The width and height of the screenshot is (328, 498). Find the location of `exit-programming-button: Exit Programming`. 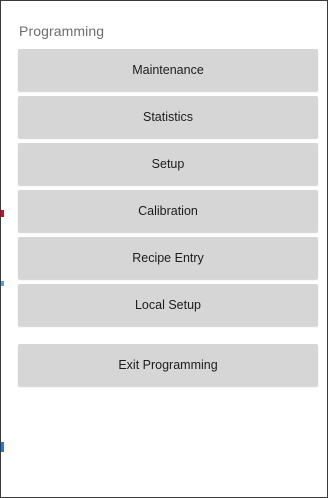

exit-programming-button: Exit Programming is located at coordinates (168, 365).